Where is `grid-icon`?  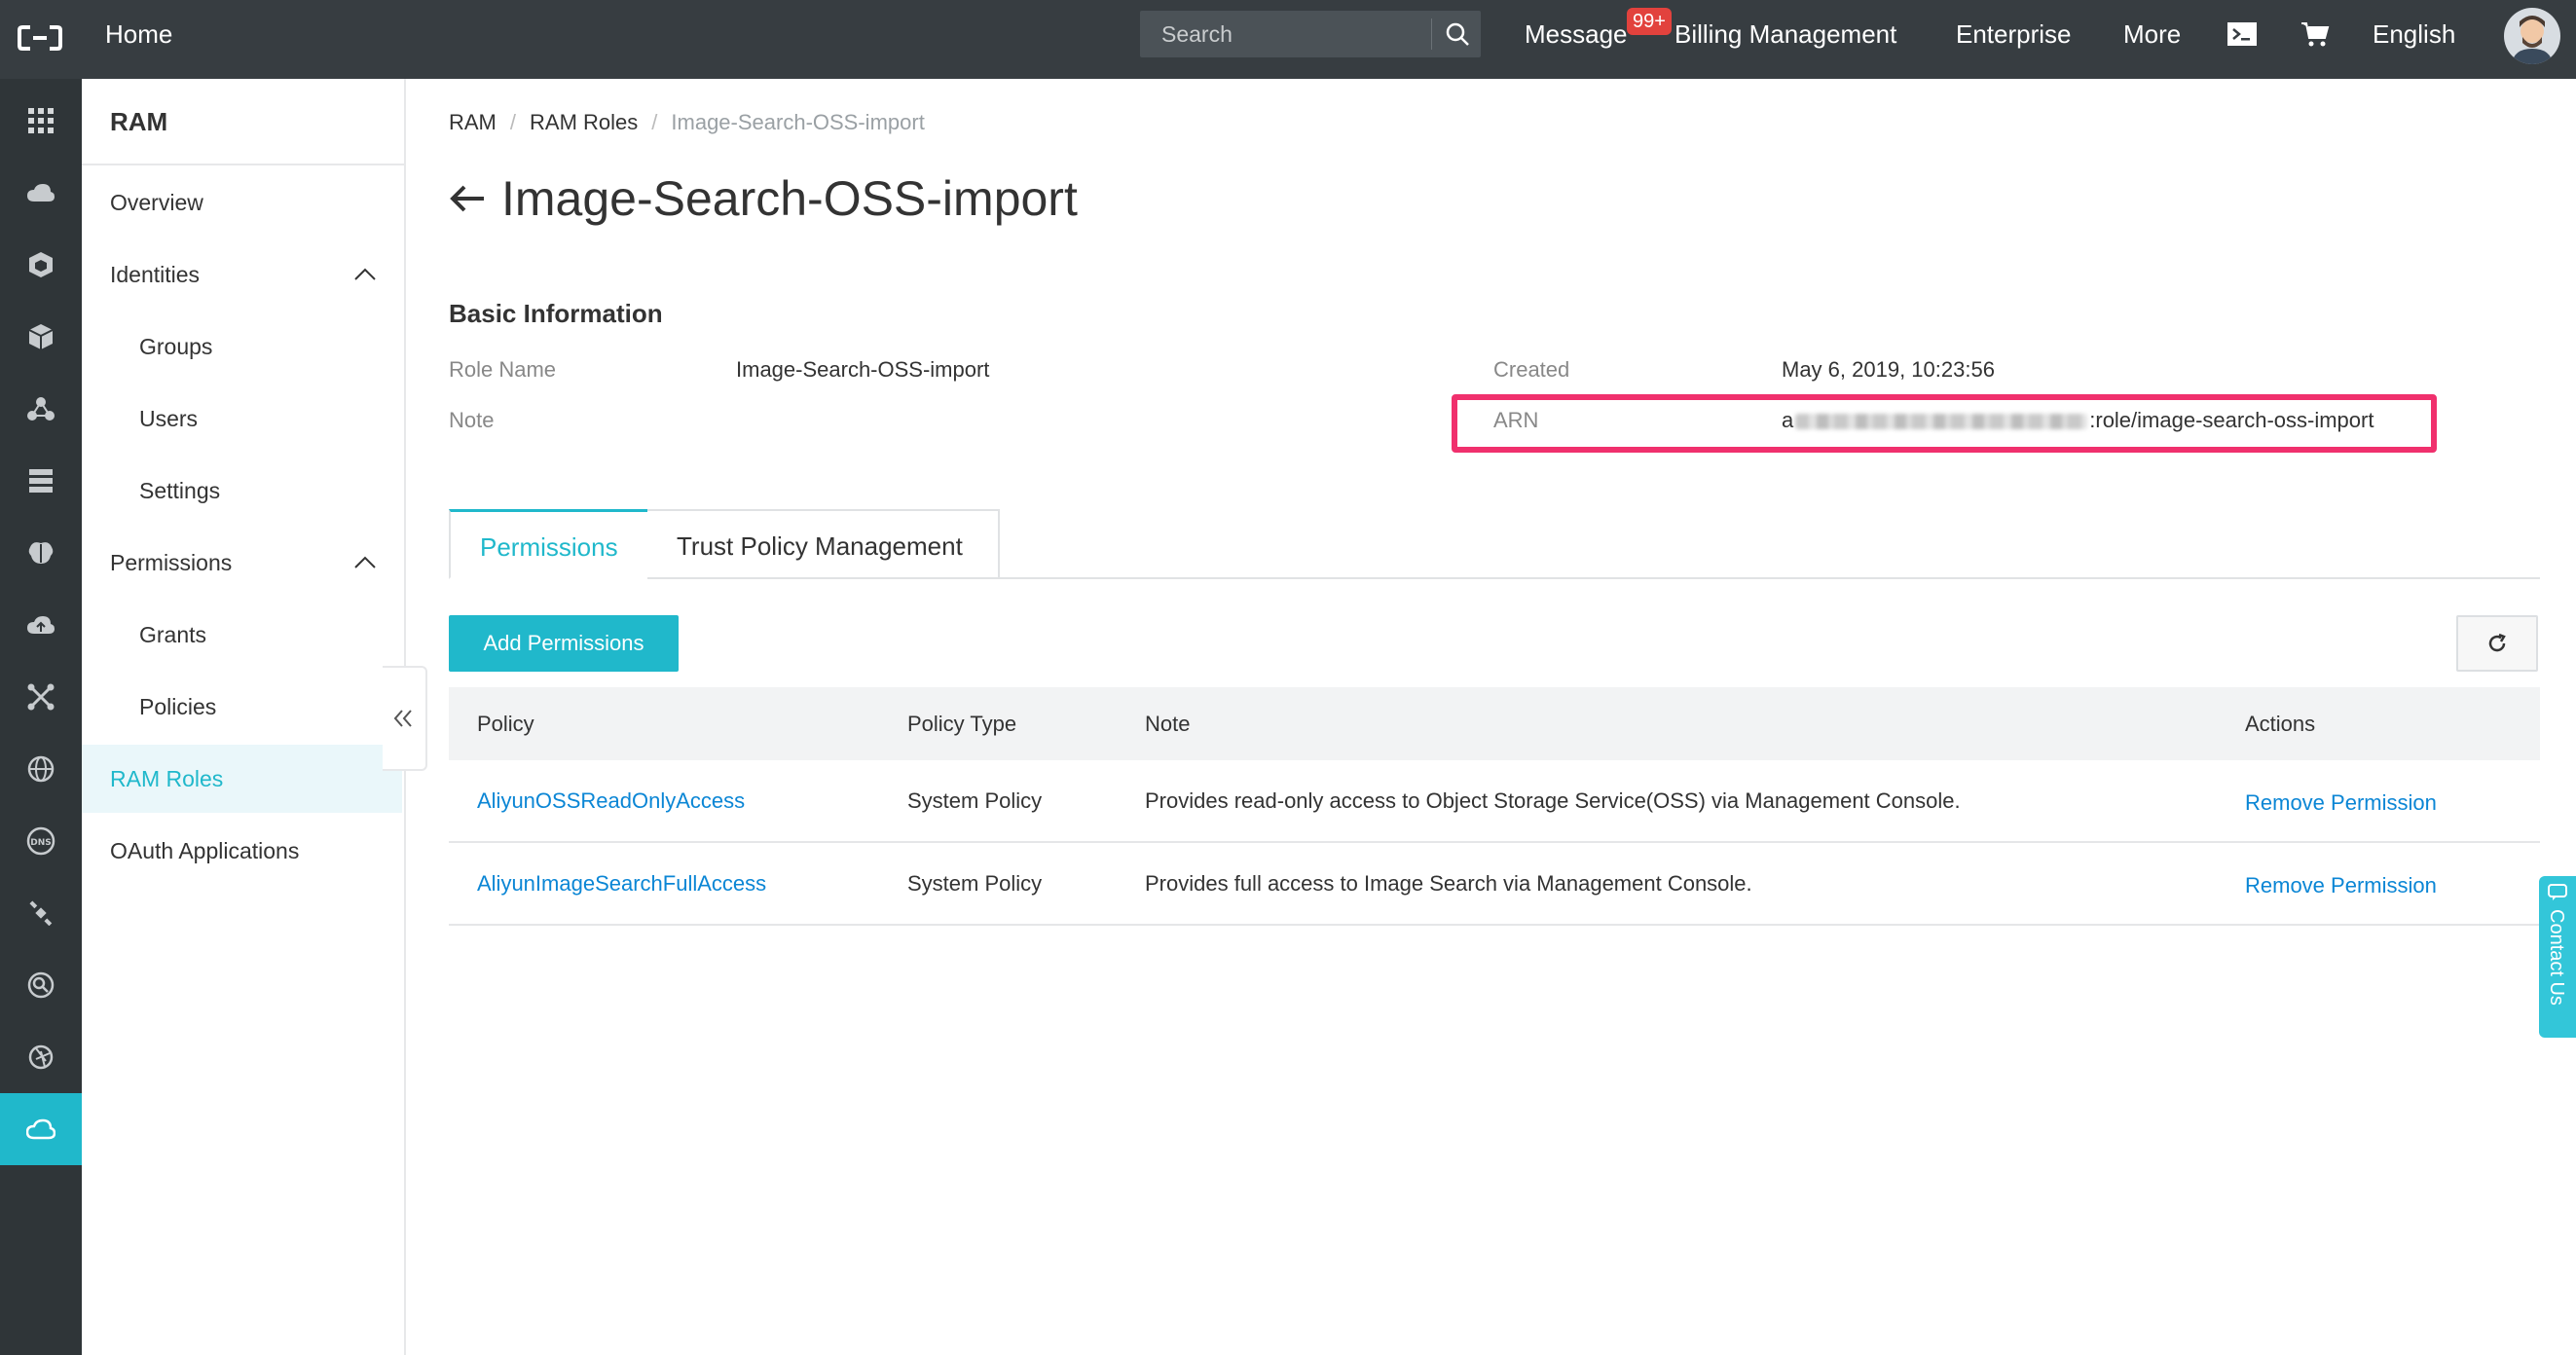 grid-icon is located at coordinates (41, 120).